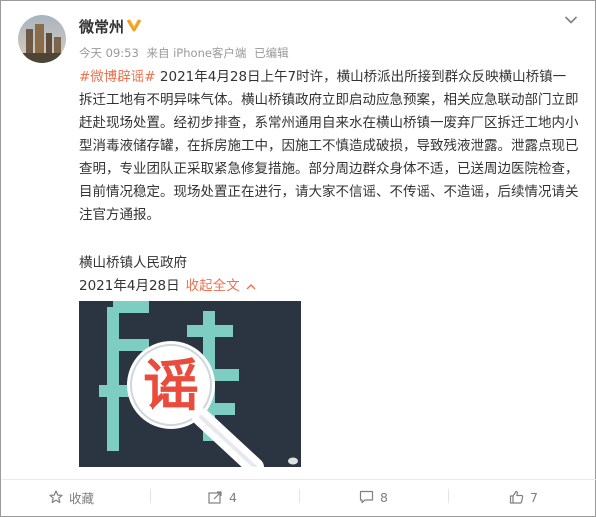 The height and width of the screenshot is (517, 596). I want to click on like-count: 7, so click(534, 497).